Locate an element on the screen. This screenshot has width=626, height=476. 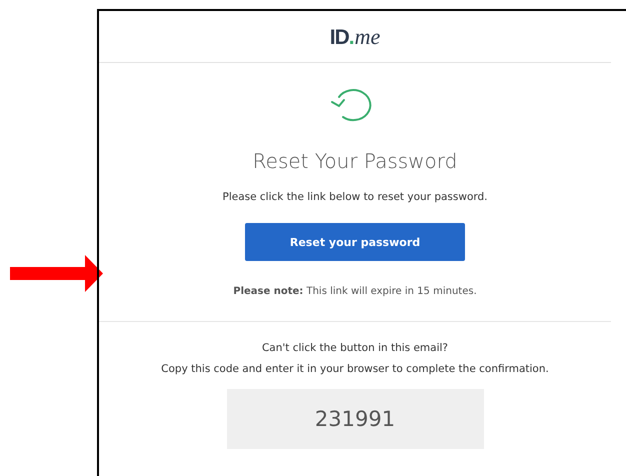
confirmation-code: 231991 is located at coordinates (355, 419).